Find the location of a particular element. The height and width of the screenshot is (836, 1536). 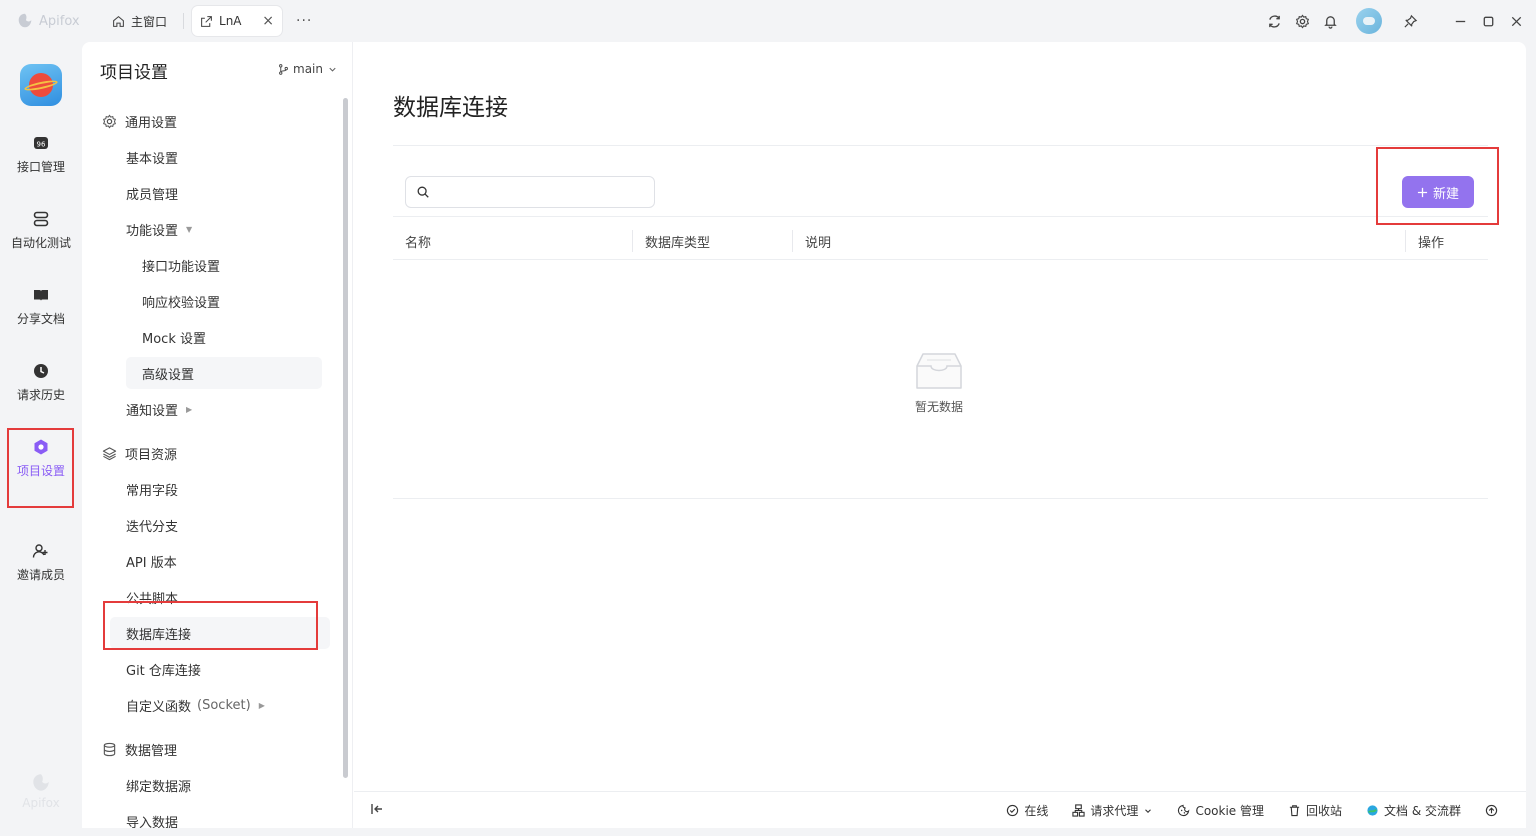

status-bar: 在线 请求代理 Cookie 管理 回收站 文档 & 交流群 is located at coordinates (940, 809).